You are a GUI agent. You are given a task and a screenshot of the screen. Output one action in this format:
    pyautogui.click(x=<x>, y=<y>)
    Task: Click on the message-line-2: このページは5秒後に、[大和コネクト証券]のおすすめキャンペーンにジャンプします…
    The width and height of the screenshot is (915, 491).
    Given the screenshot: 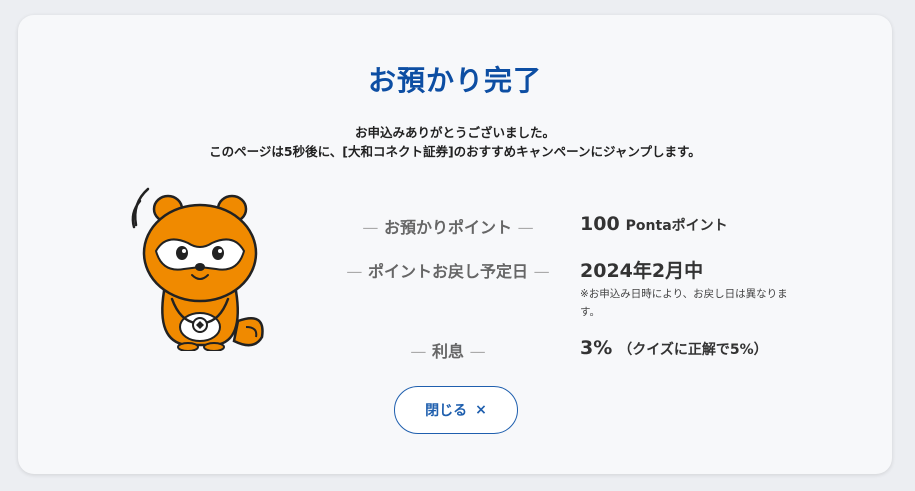 What is the action you would take?
    pyautogui.click(x=455, y=151)
    